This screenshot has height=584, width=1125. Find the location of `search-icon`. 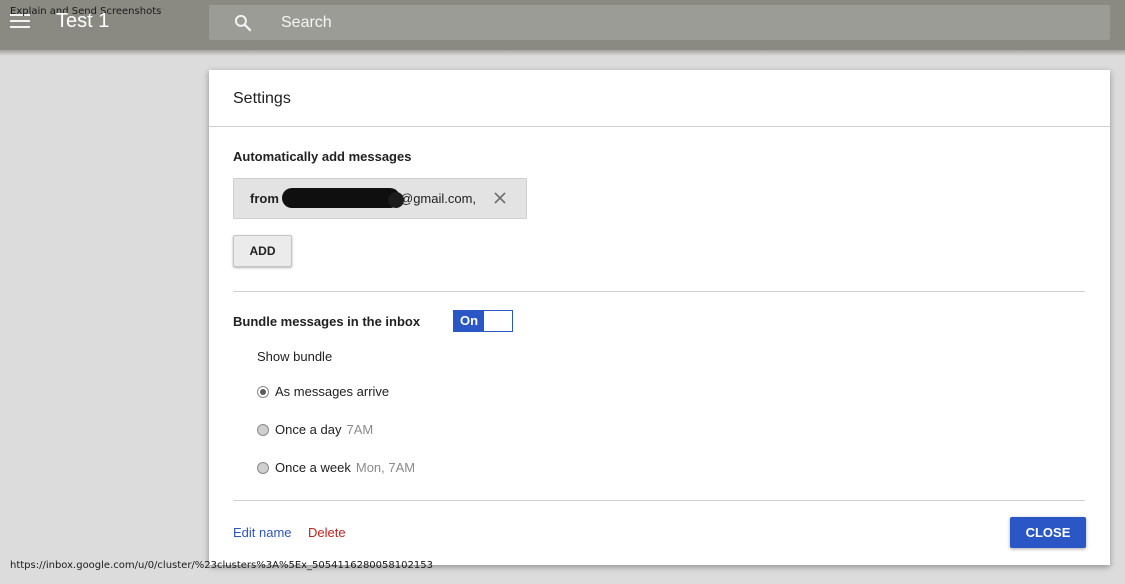

search-icon is located at coordinates (243, 23).